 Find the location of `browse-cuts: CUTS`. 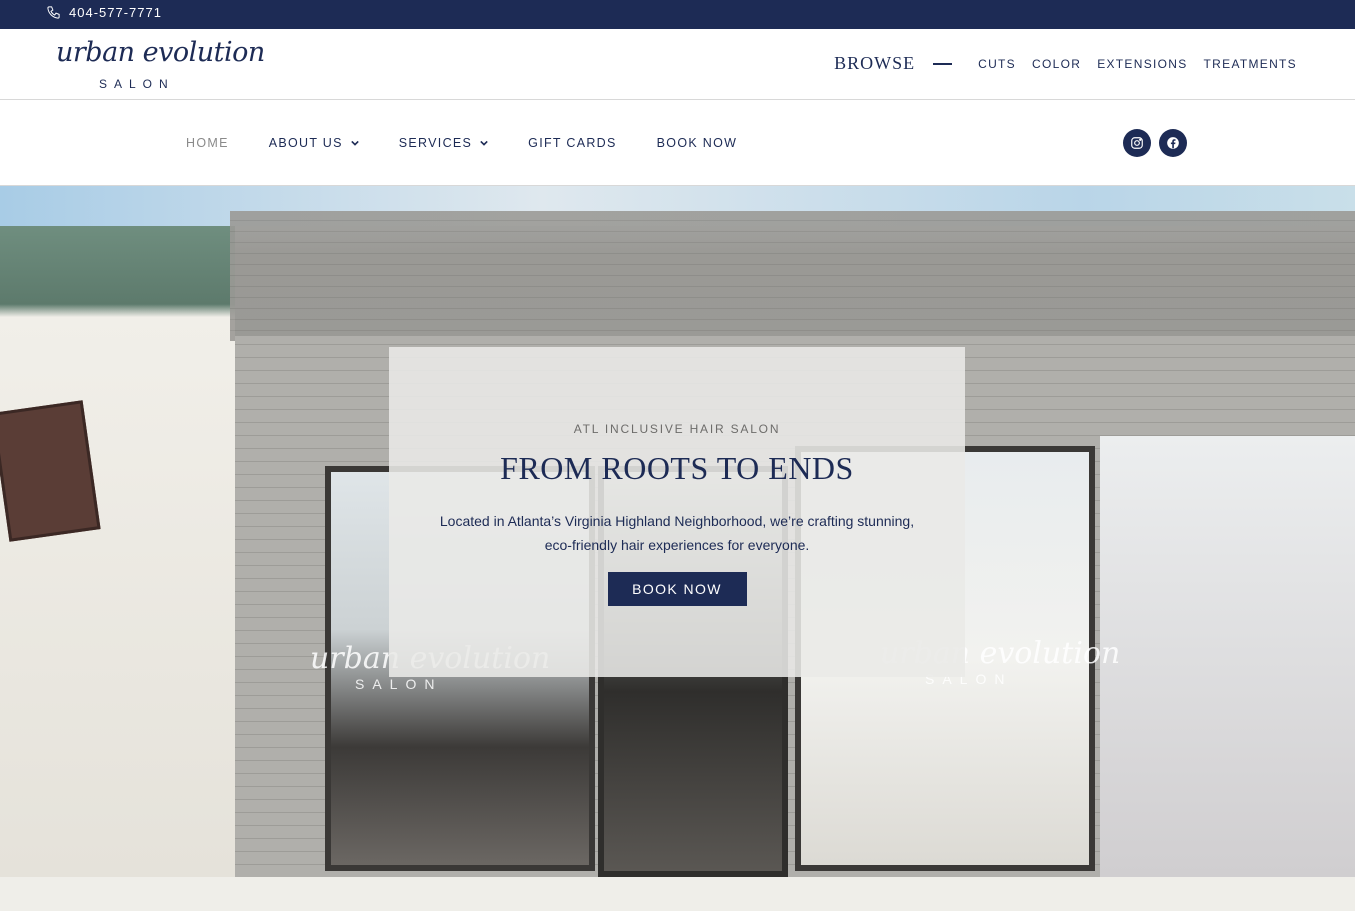

browse-cuts: CUTS is located at coordinates (997, 64).